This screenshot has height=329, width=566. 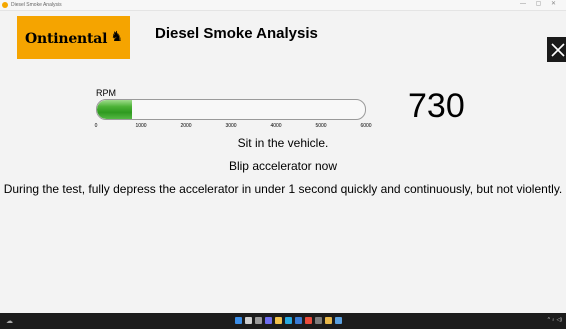 I want to click on continental-logo: Ontinental ♞, so click(x=73, y=37).